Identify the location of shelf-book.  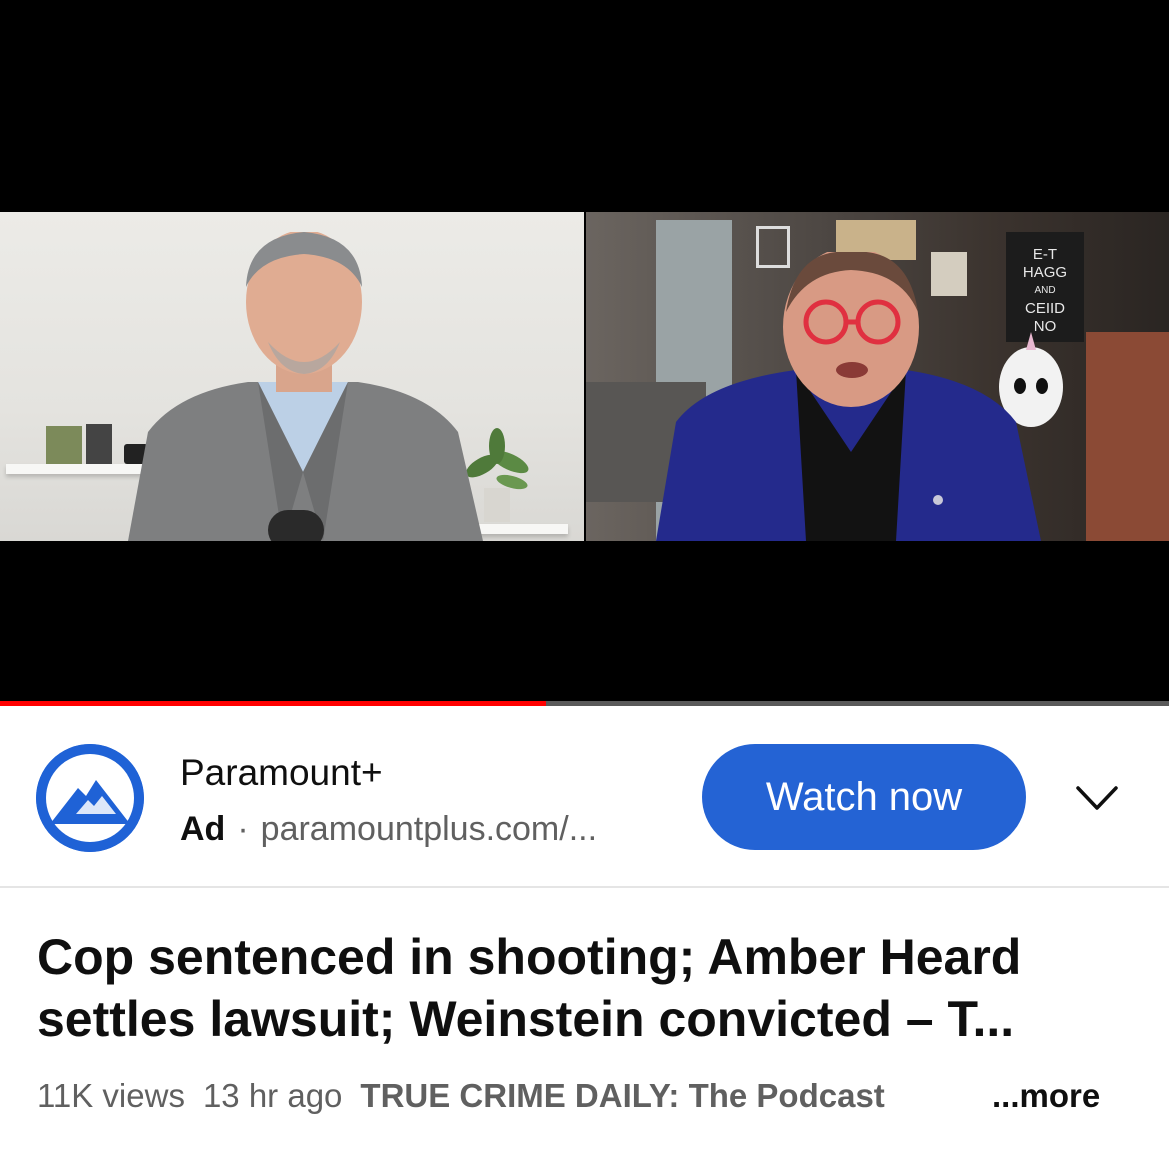
(64, 445).